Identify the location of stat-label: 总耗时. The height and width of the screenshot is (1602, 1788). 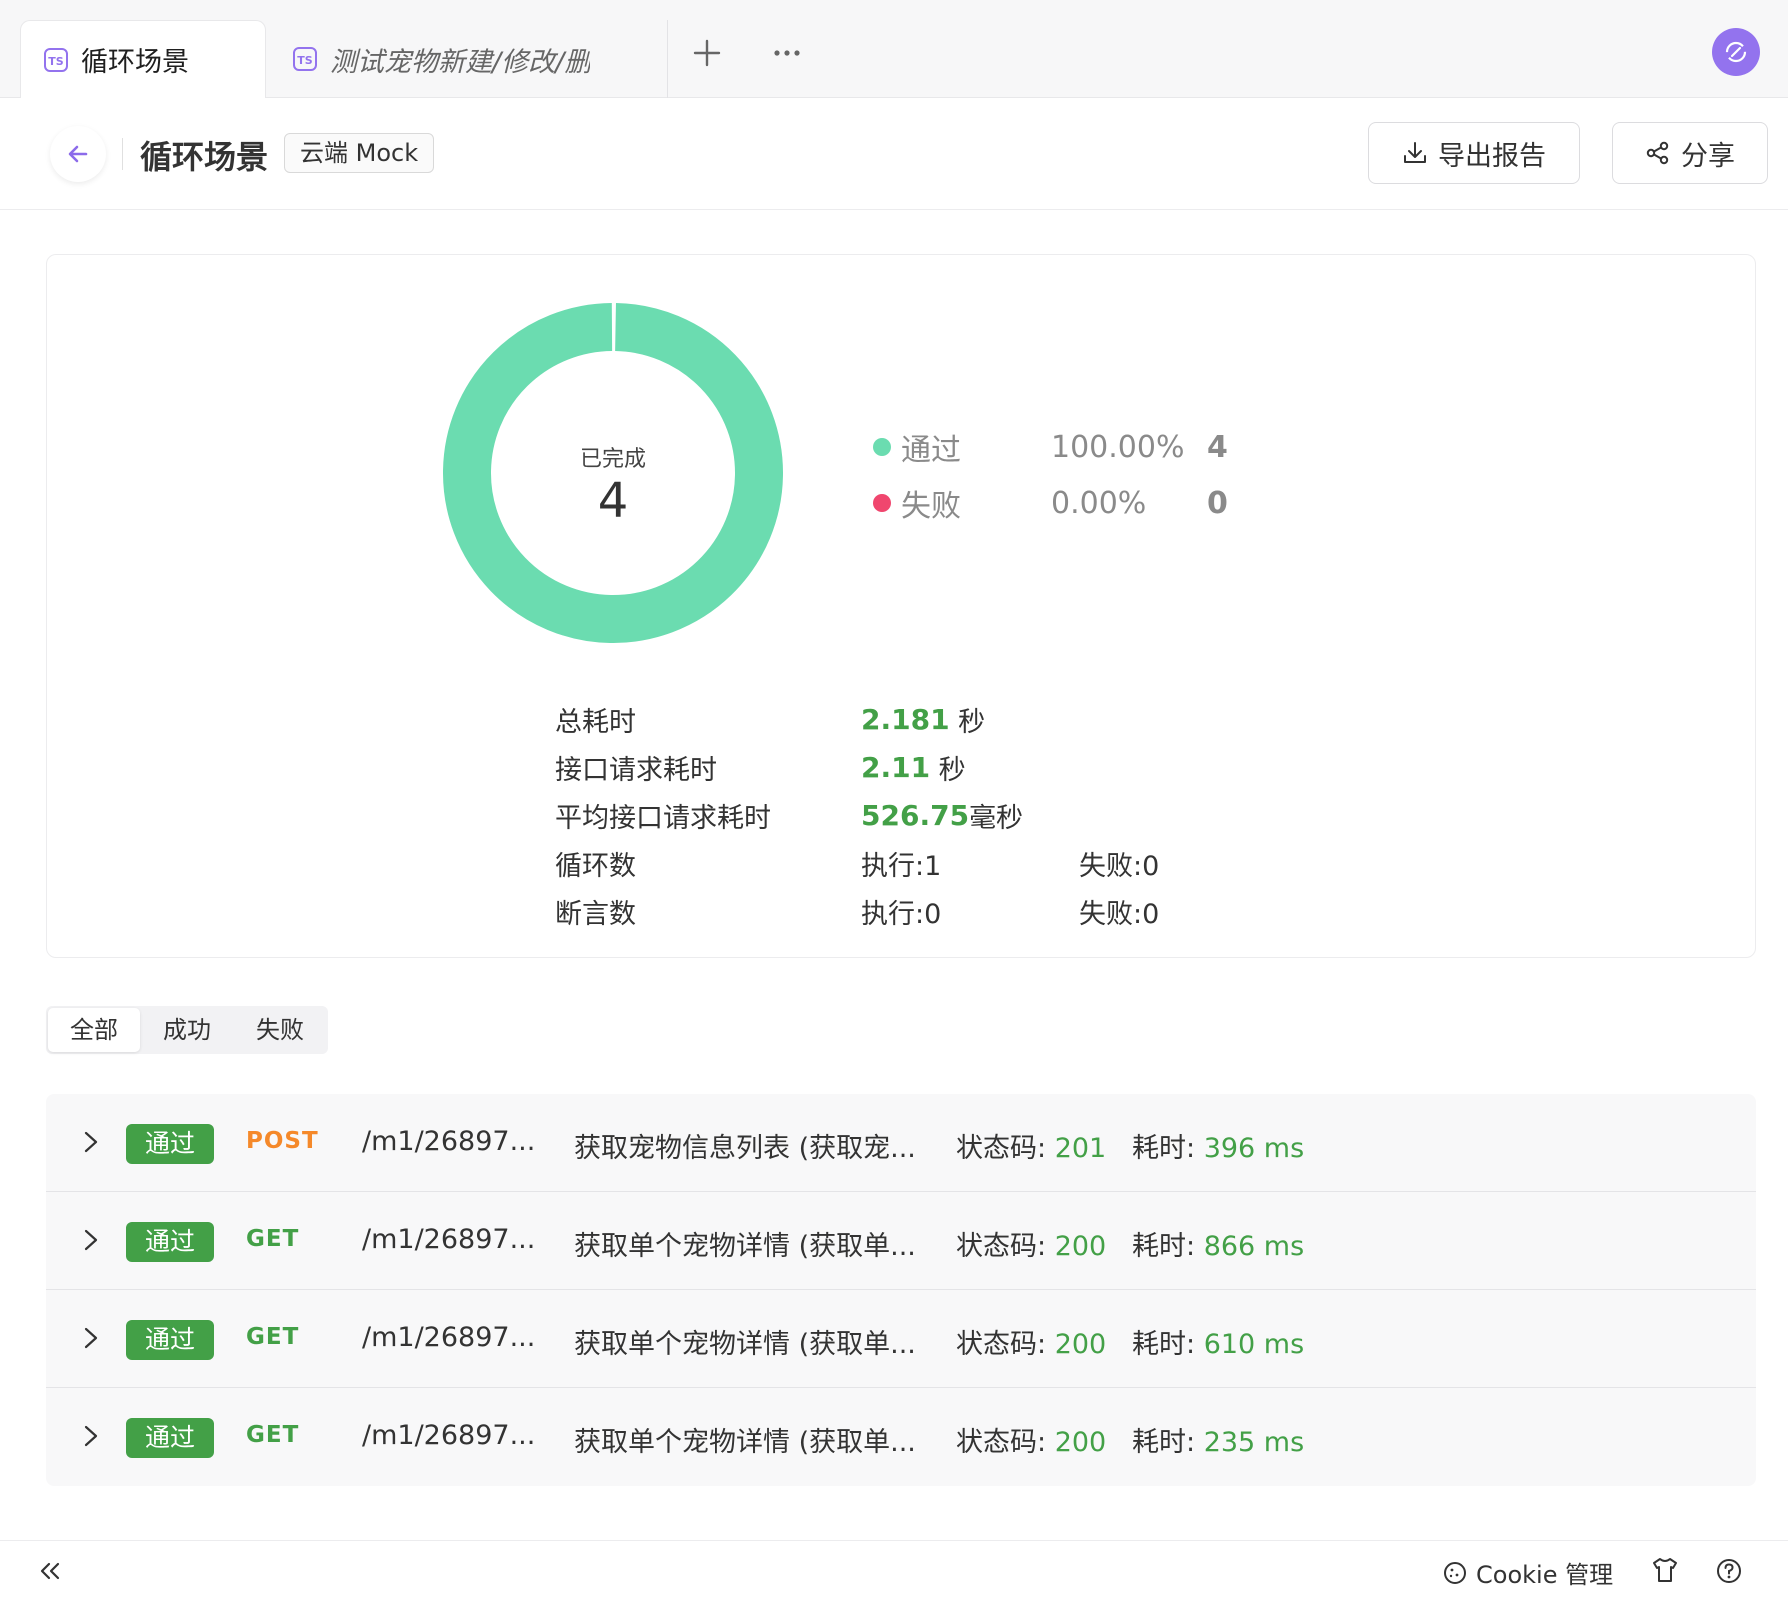
(595, 722).